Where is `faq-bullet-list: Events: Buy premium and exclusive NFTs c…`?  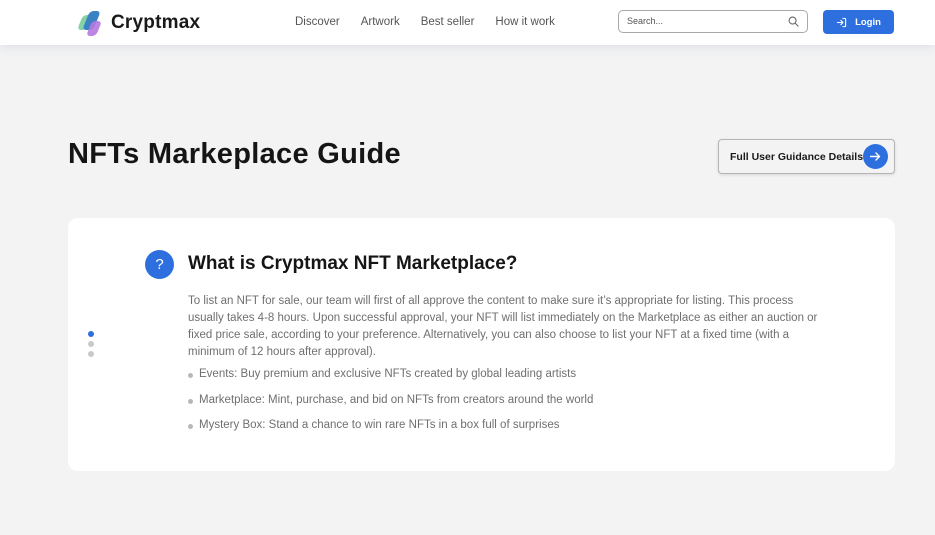
faq-bullet-list: Events: Buy premium and exclusive NFTs c… is located at coordinates (390, 406).